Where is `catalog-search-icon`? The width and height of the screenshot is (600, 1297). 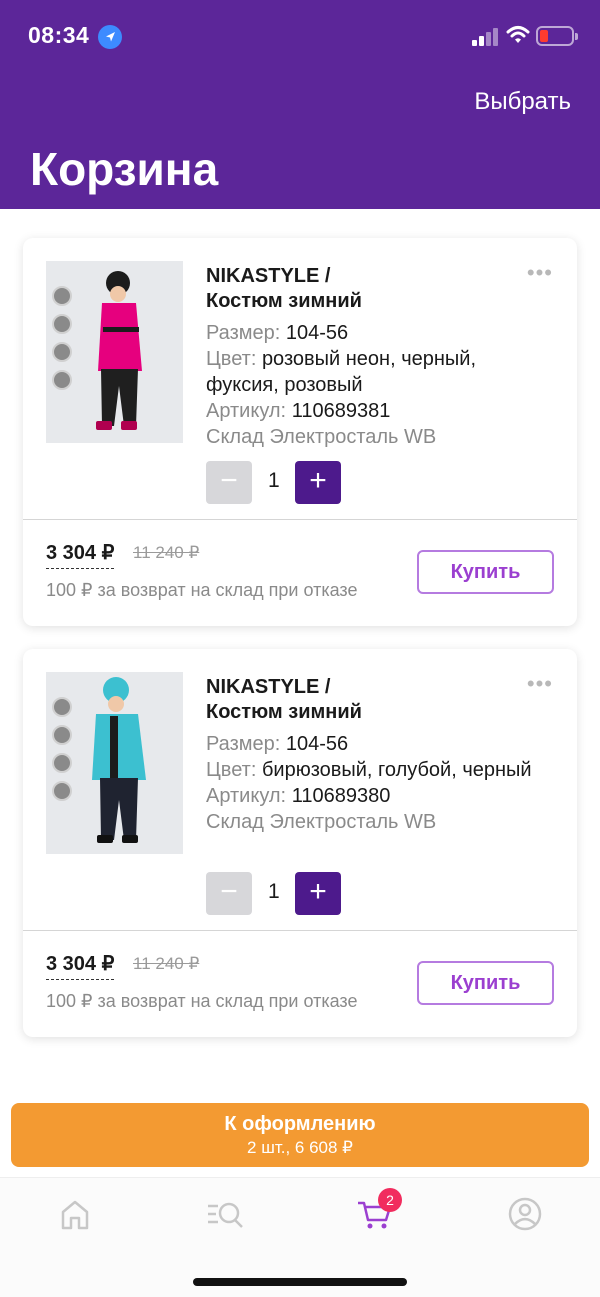
catalog-search-icon is located at coordinates (225, 1220).